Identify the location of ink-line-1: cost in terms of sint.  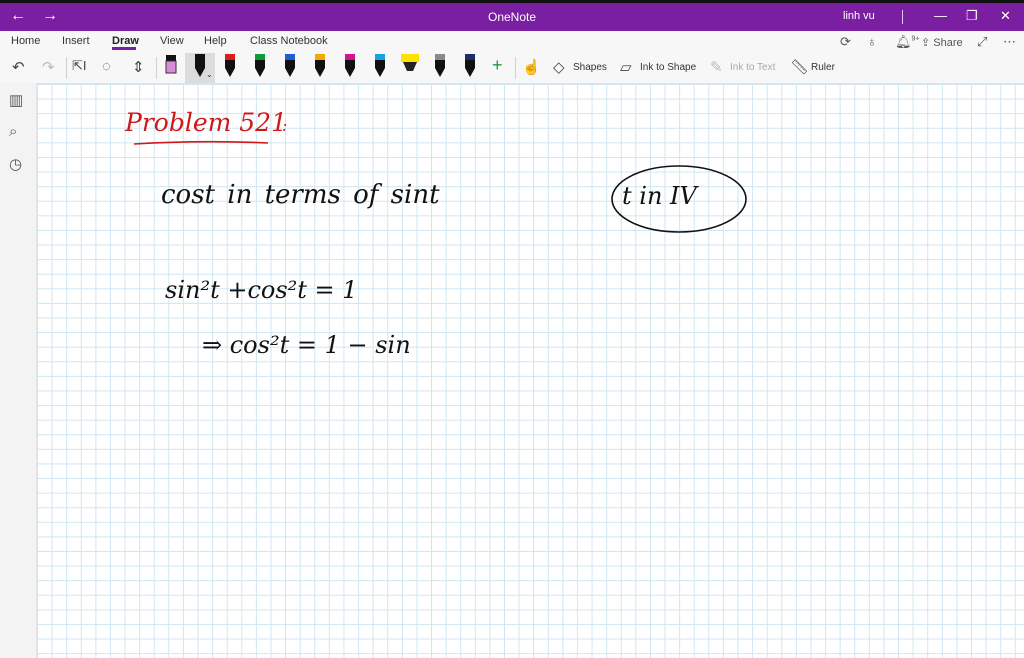
(300, 195).